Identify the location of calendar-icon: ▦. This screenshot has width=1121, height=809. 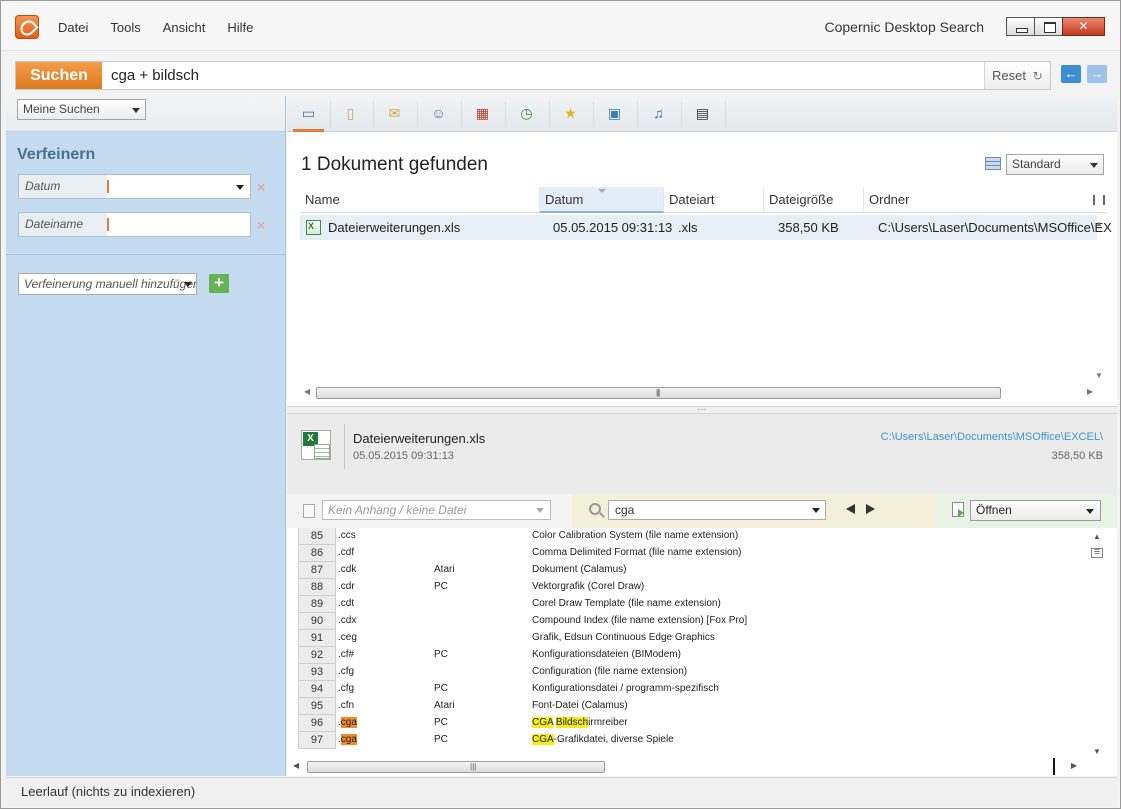
(482, 113).